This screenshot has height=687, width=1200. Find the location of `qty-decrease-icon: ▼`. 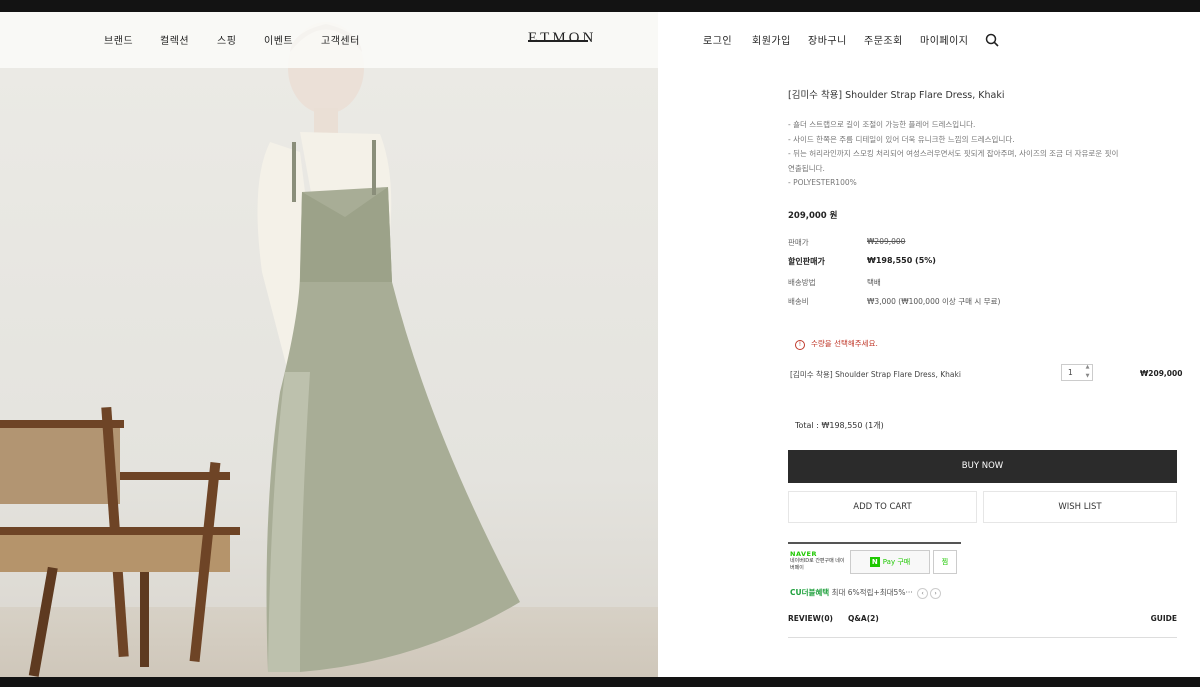

qty-decrease-icon: ▼ is located at coordinates (1087, 377).